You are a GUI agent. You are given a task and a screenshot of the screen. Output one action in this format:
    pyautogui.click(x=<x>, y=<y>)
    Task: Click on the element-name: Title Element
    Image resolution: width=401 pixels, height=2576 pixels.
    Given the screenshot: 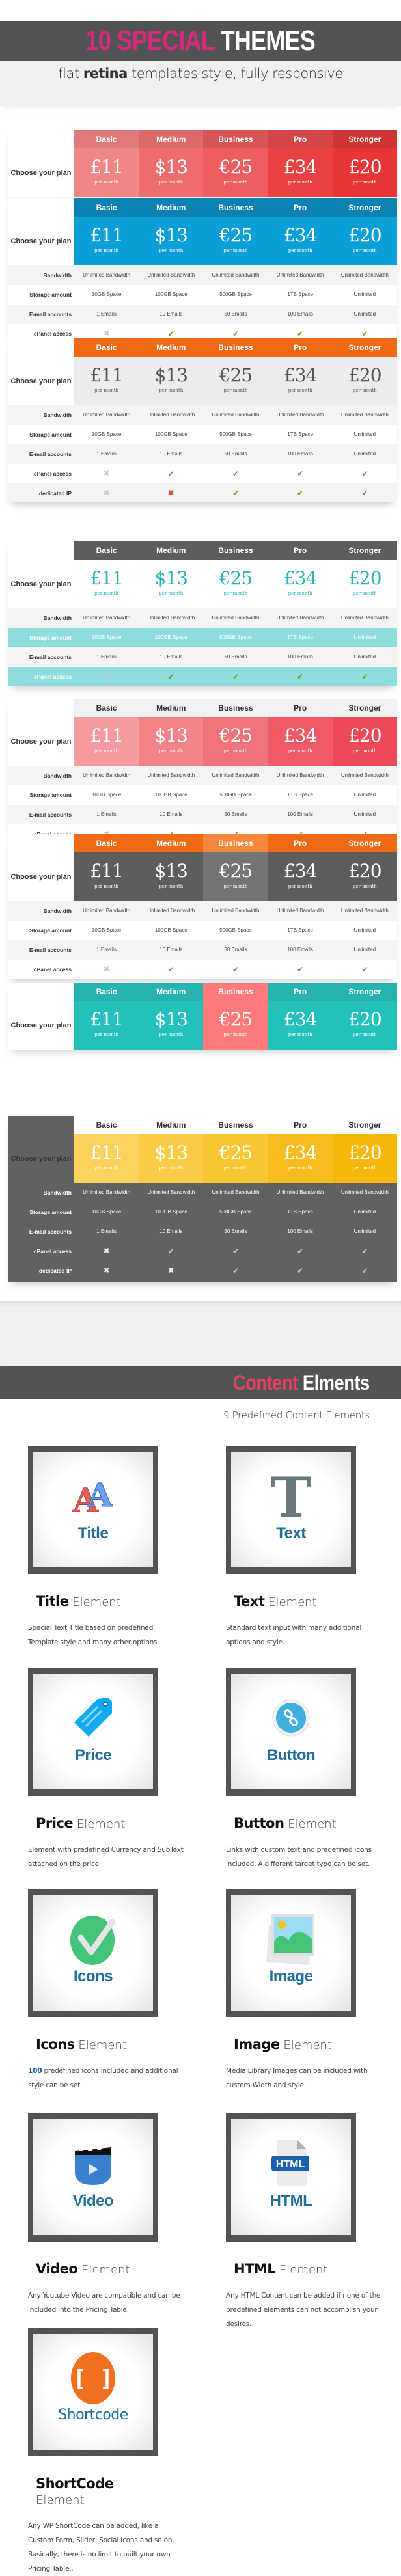 What is the action you would take?
    pyautogui.click(x=93, y=1601)
    